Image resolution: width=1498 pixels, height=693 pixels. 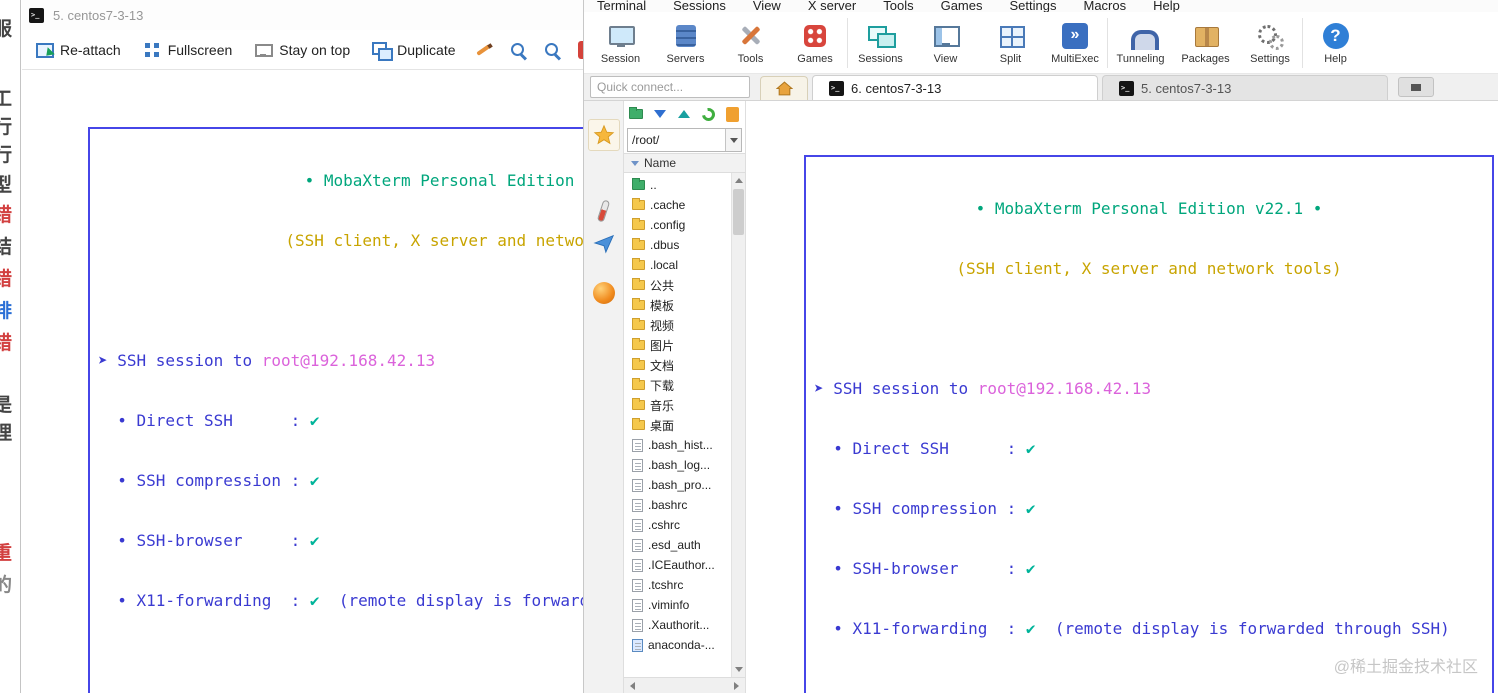 I want to click on current-path: /root/, so click(x=646, y=140).